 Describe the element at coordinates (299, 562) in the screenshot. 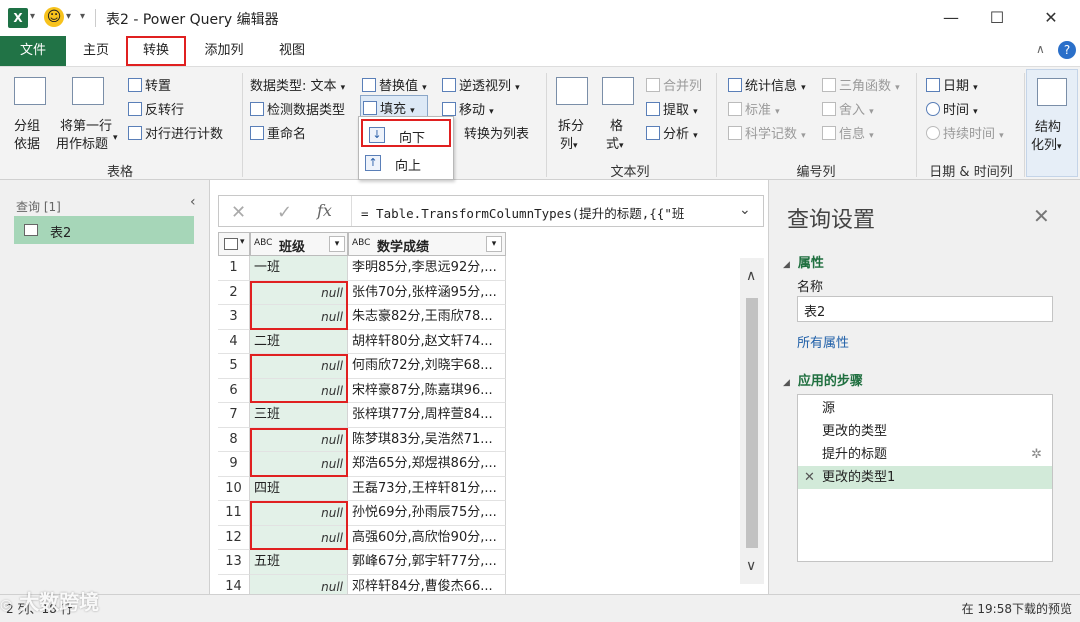

I see `cell-class: 五班` at that location.